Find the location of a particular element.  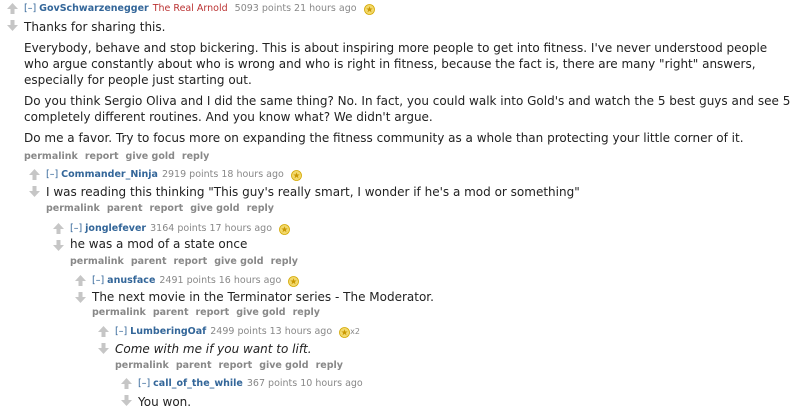

comment-tagline: [–] jonglefever 3164 points 17 hours ago is located at coordinates (180, 229).